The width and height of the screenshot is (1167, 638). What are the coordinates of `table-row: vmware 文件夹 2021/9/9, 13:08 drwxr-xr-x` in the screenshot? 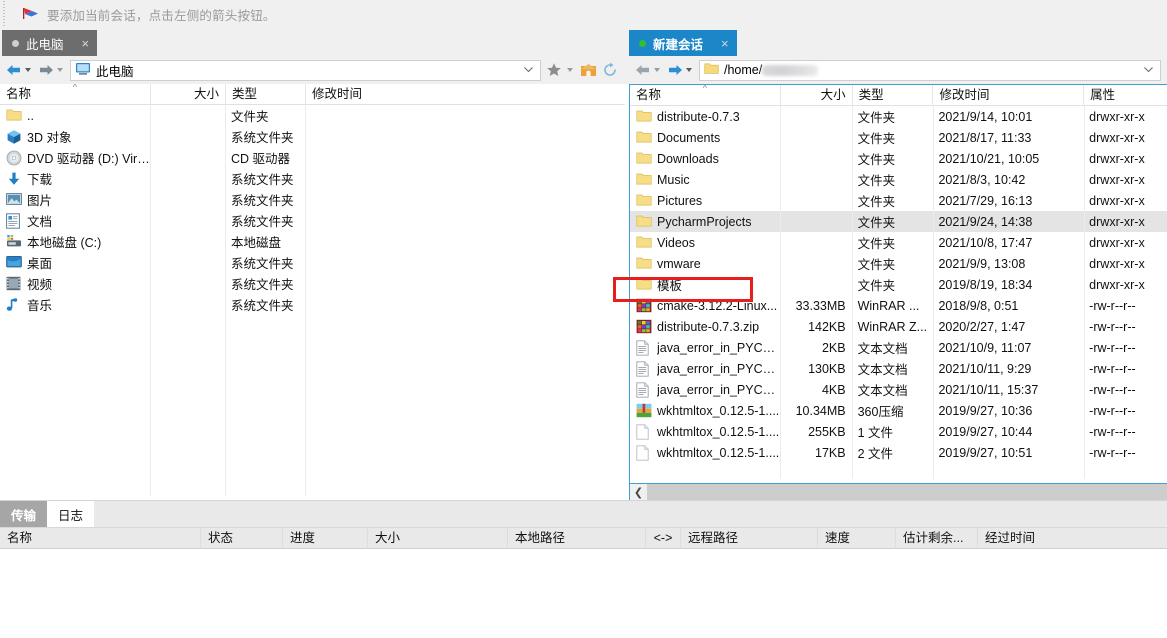 It's located at (898, 263).